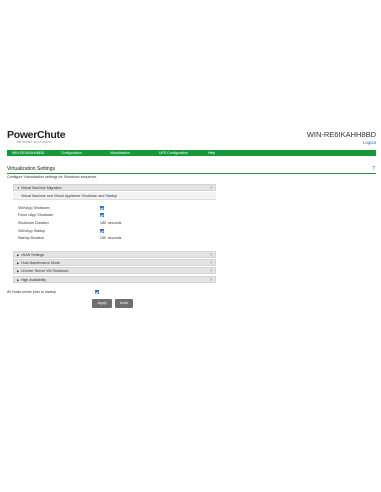 This screenshot has width=381, height=492. What do you see at coordinates (114, 279) in the screenshot?
I see `section-high-availability: ▶ High Availability ?` at bounding box center [114, 279].